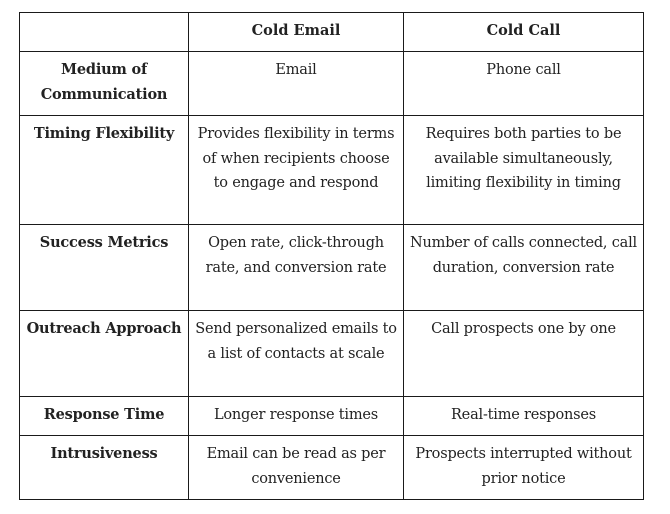 The height and width of the screenshot is (514, 670). What do you see at coordinates (104, 353) in the screenshot?
I see `row-label: Outreach Approach` at bounding box center [104, 353].